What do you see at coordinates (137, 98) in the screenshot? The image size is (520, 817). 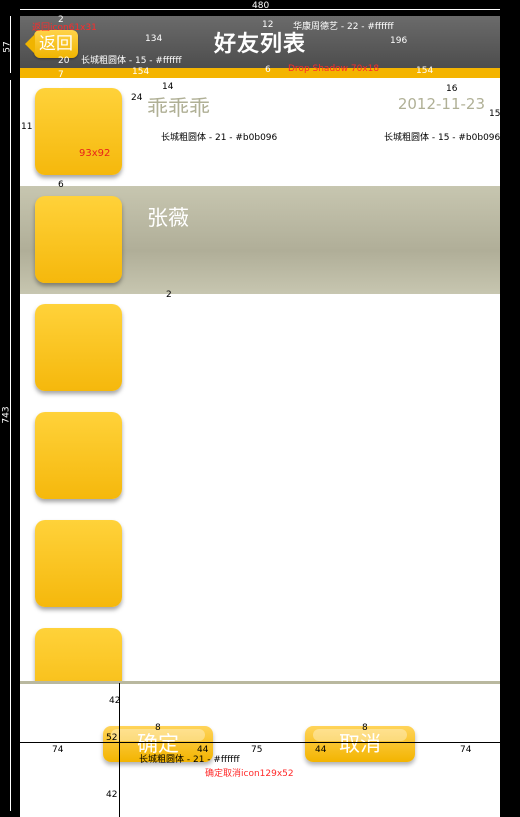 I see `dim-24: 24` at bounding box center [137, 98].